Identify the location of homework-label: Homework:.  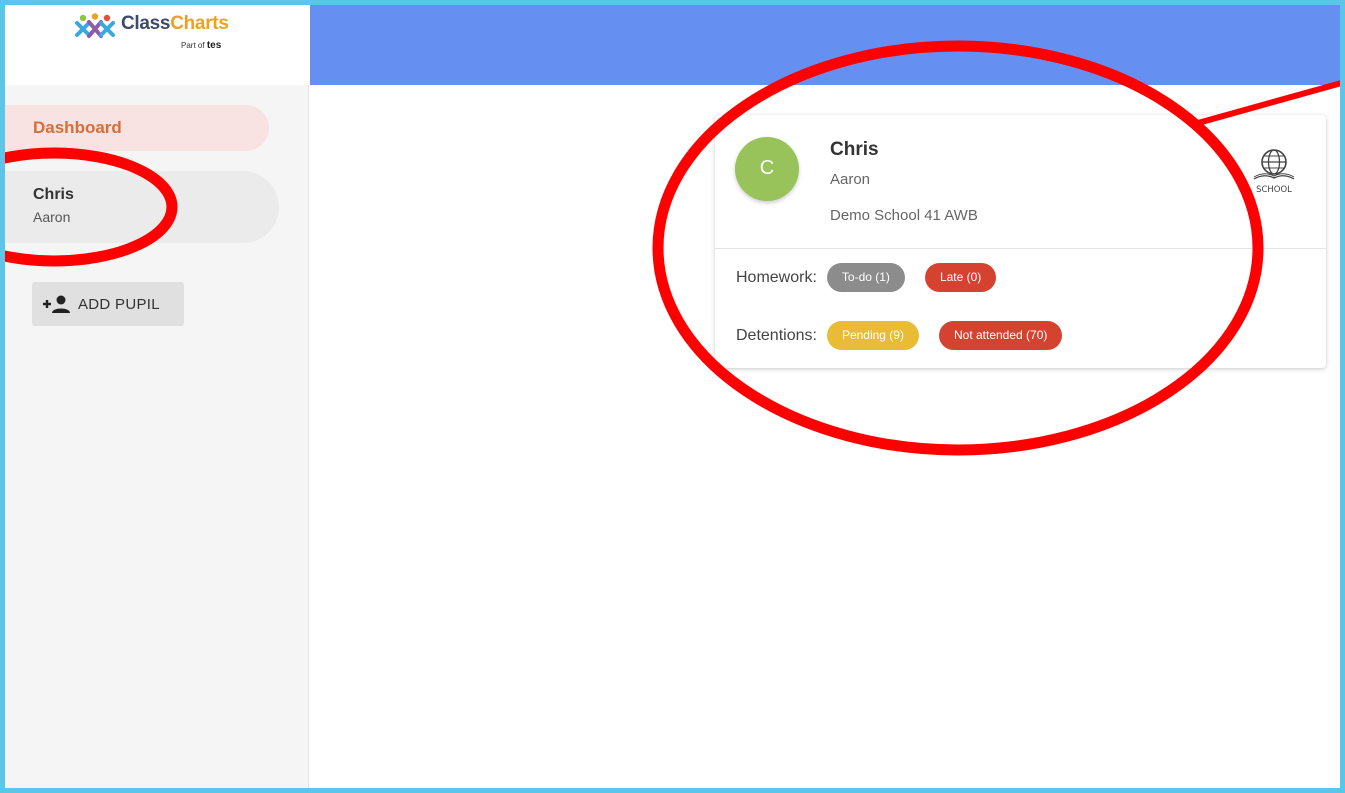
(776, 277).